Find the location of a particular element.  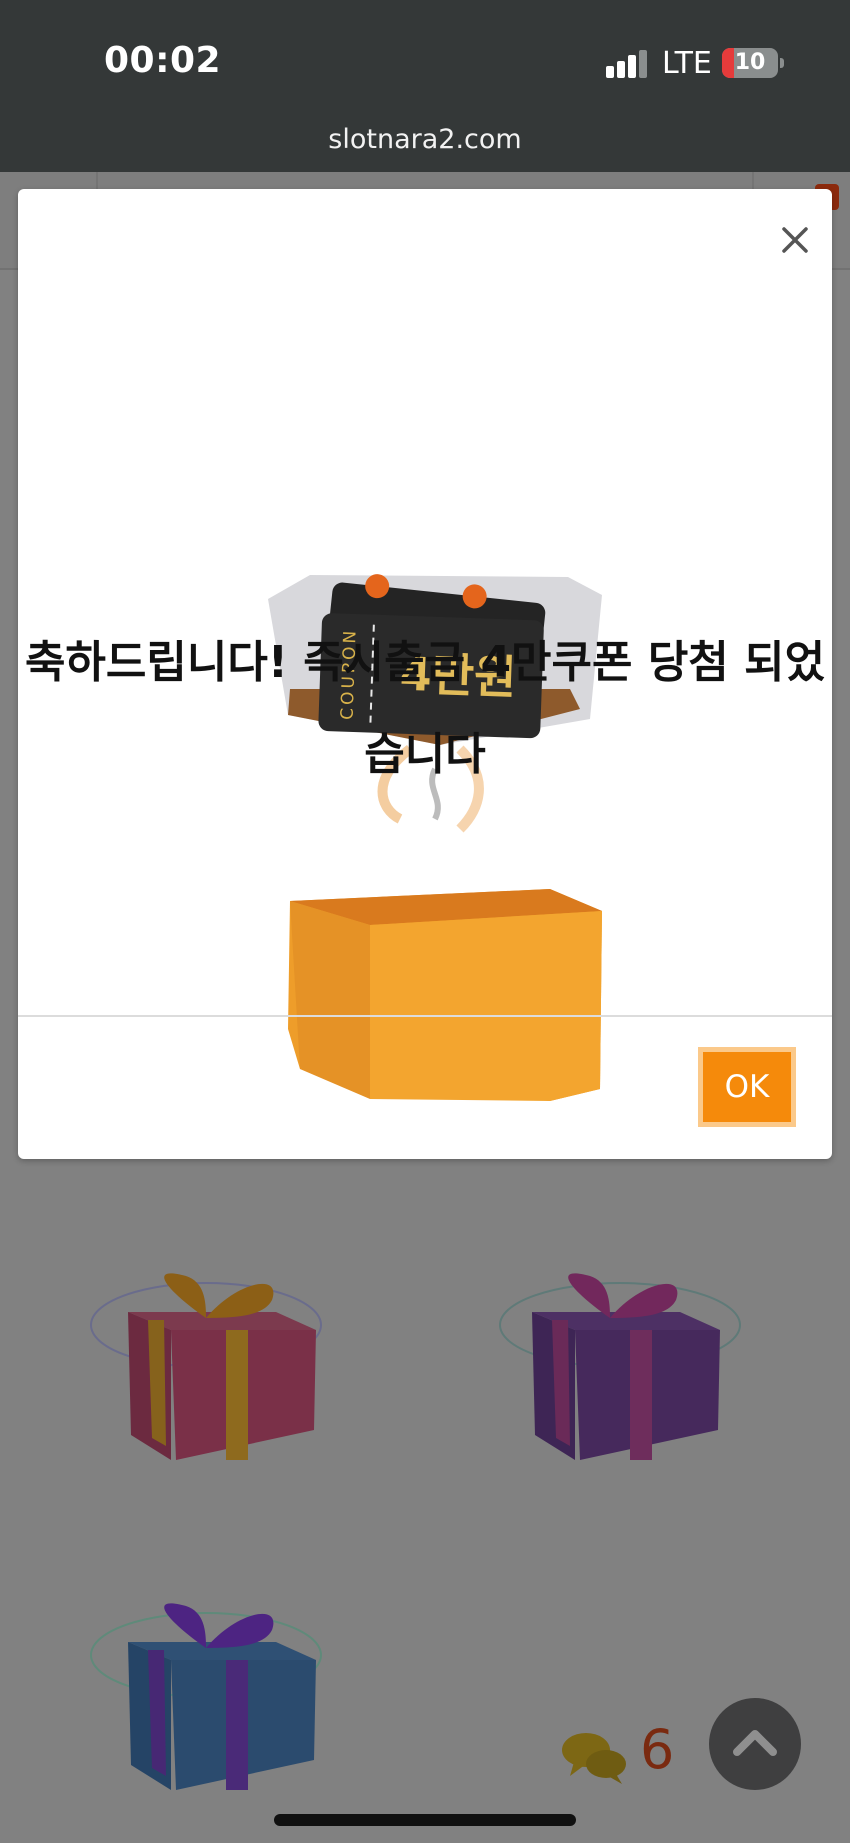

scroll-top-button is located at coordinates (755, 1744).